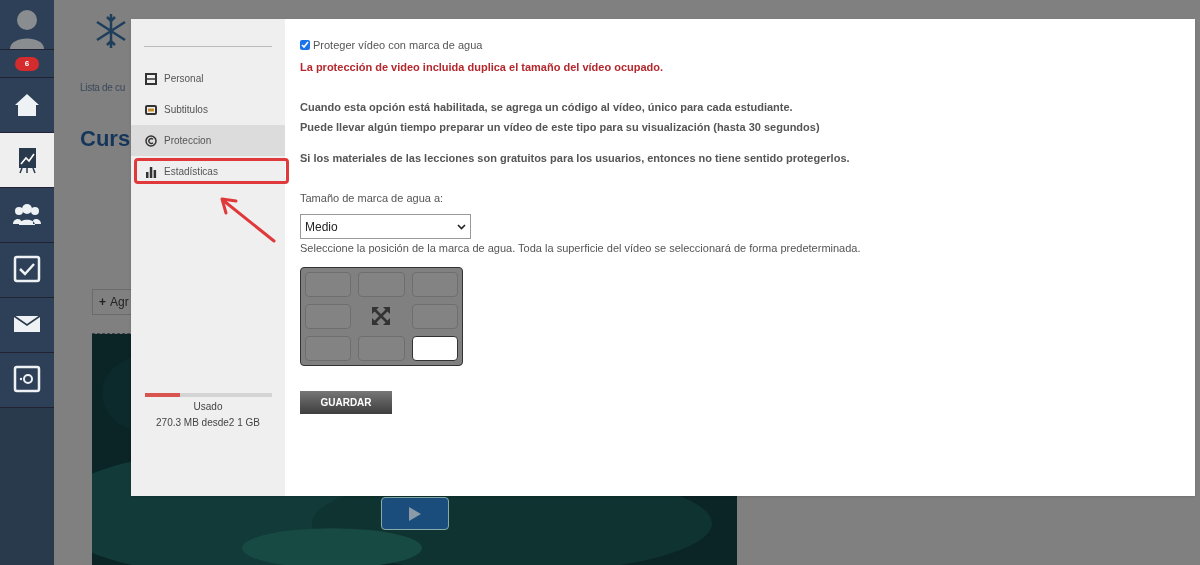  Describe the element at coordinates (381, 316) in the screenshot. I see `expand-icon` at that location.